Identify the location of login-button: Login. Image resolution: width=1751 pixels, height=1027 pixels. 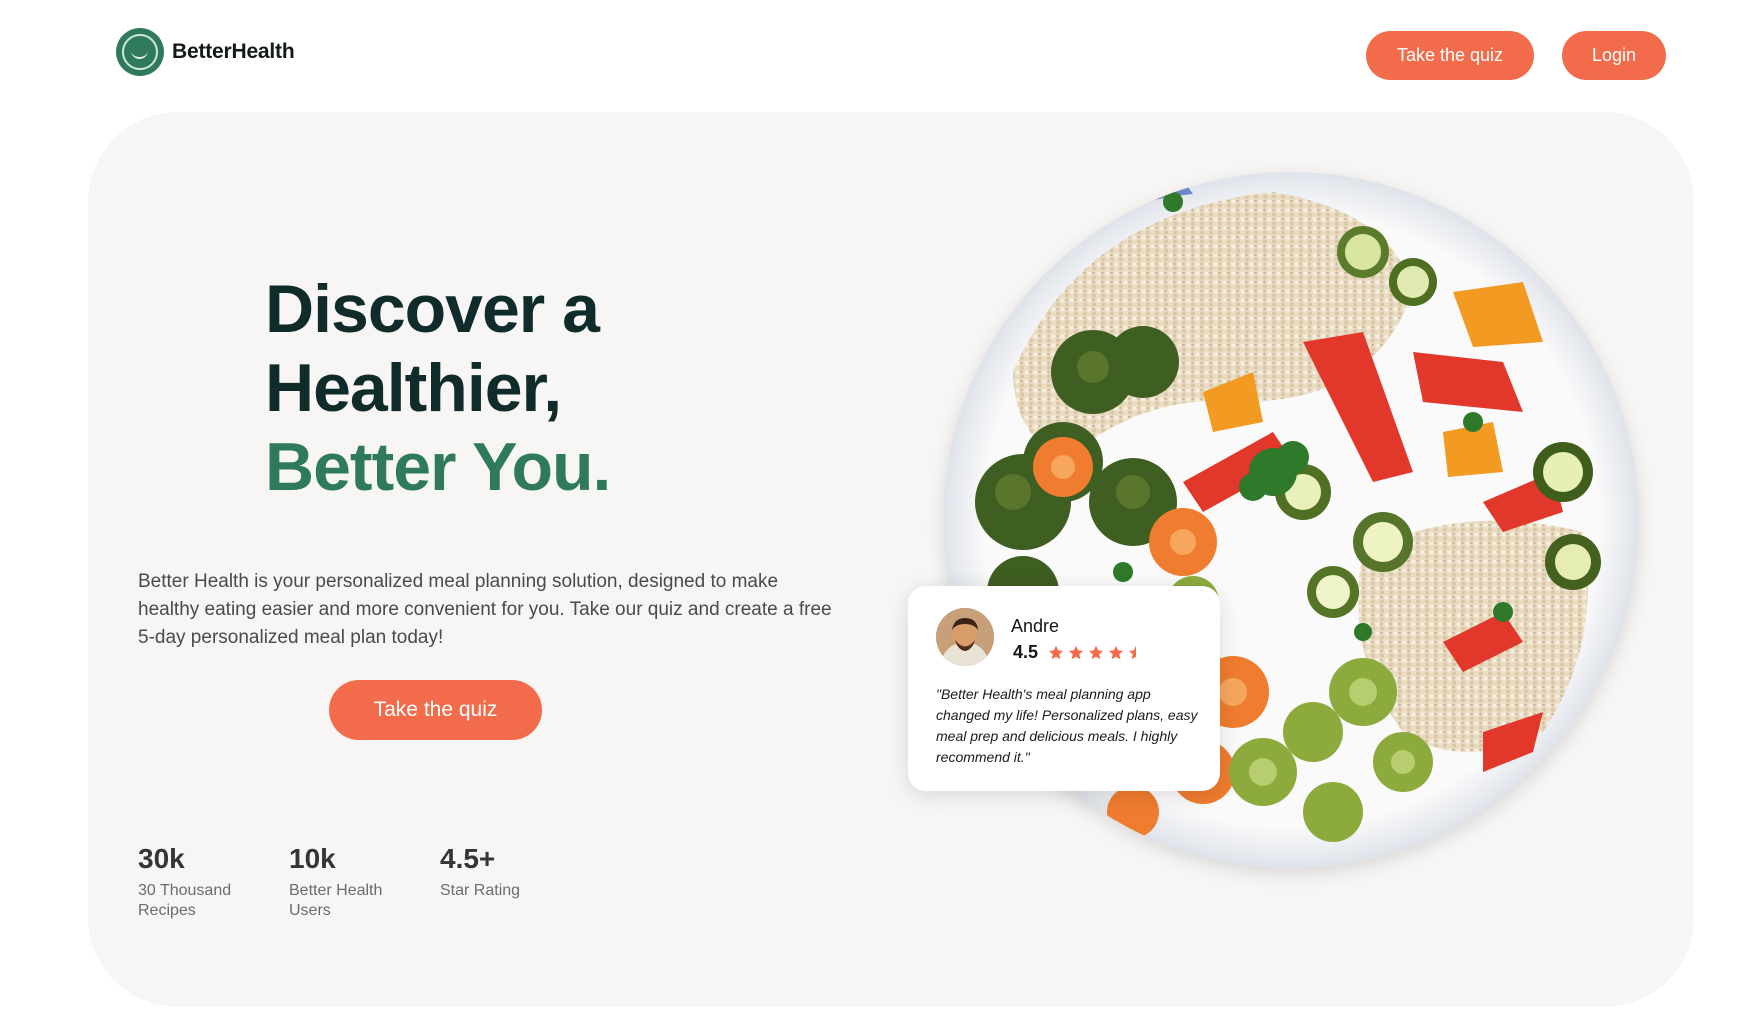
(1614, 55).